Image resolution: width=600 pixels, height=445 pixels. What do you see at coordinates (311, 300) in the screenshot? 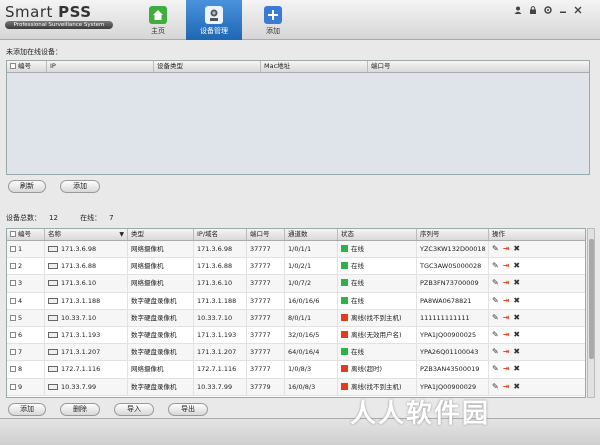
I see `cell: 16/0/16/6` at bounding box center [311, 300].